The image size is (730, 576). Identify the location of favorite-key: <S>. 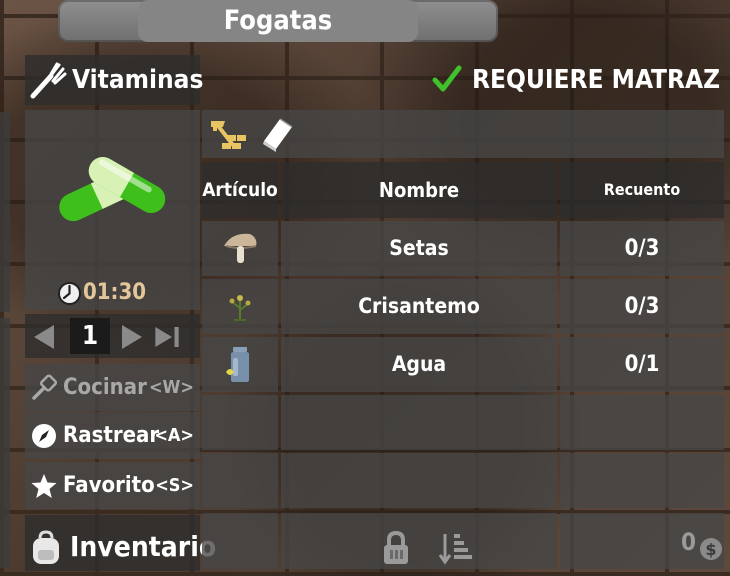
(174, 485).